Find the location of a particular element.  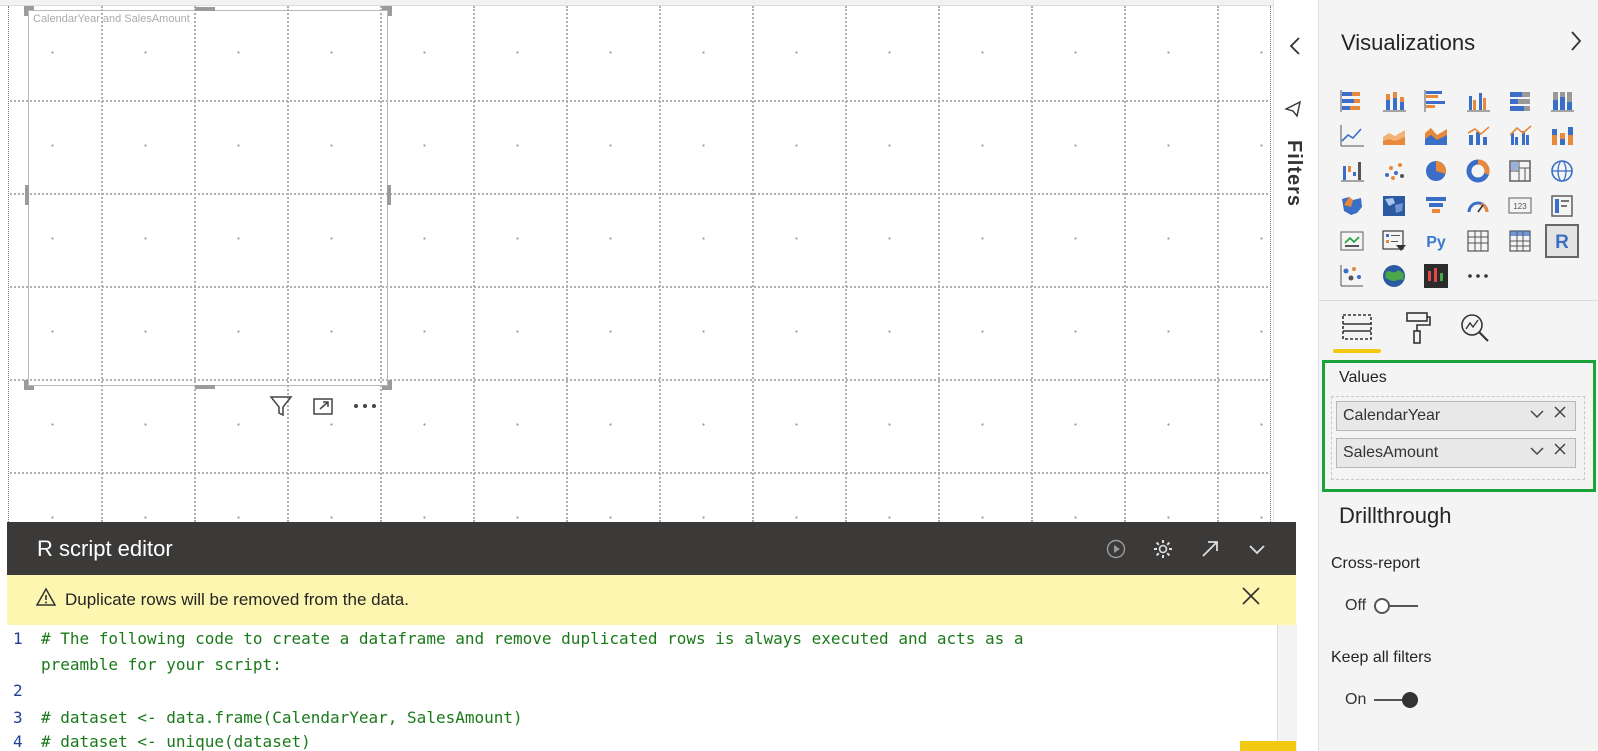

chevron-right-icon is located at coordinates (1576, 44).